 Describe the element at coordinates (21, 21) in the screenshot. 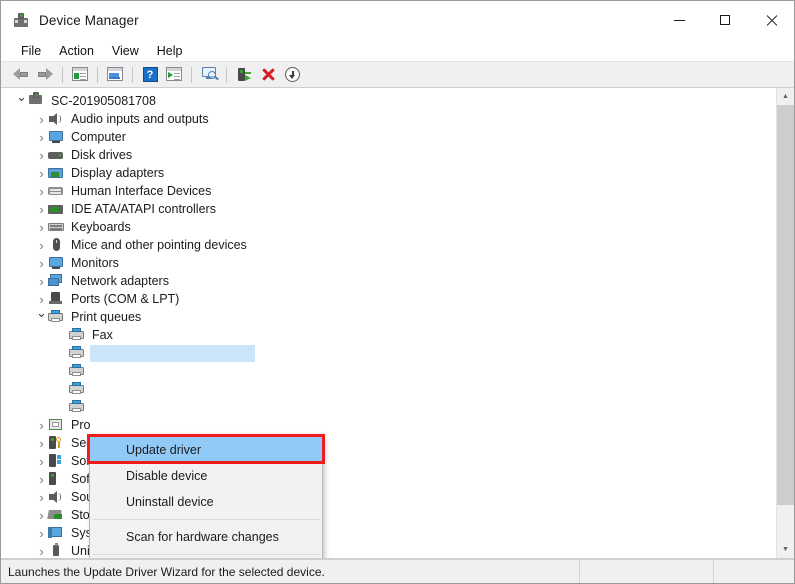

I see `device-manager-icon` at that location.